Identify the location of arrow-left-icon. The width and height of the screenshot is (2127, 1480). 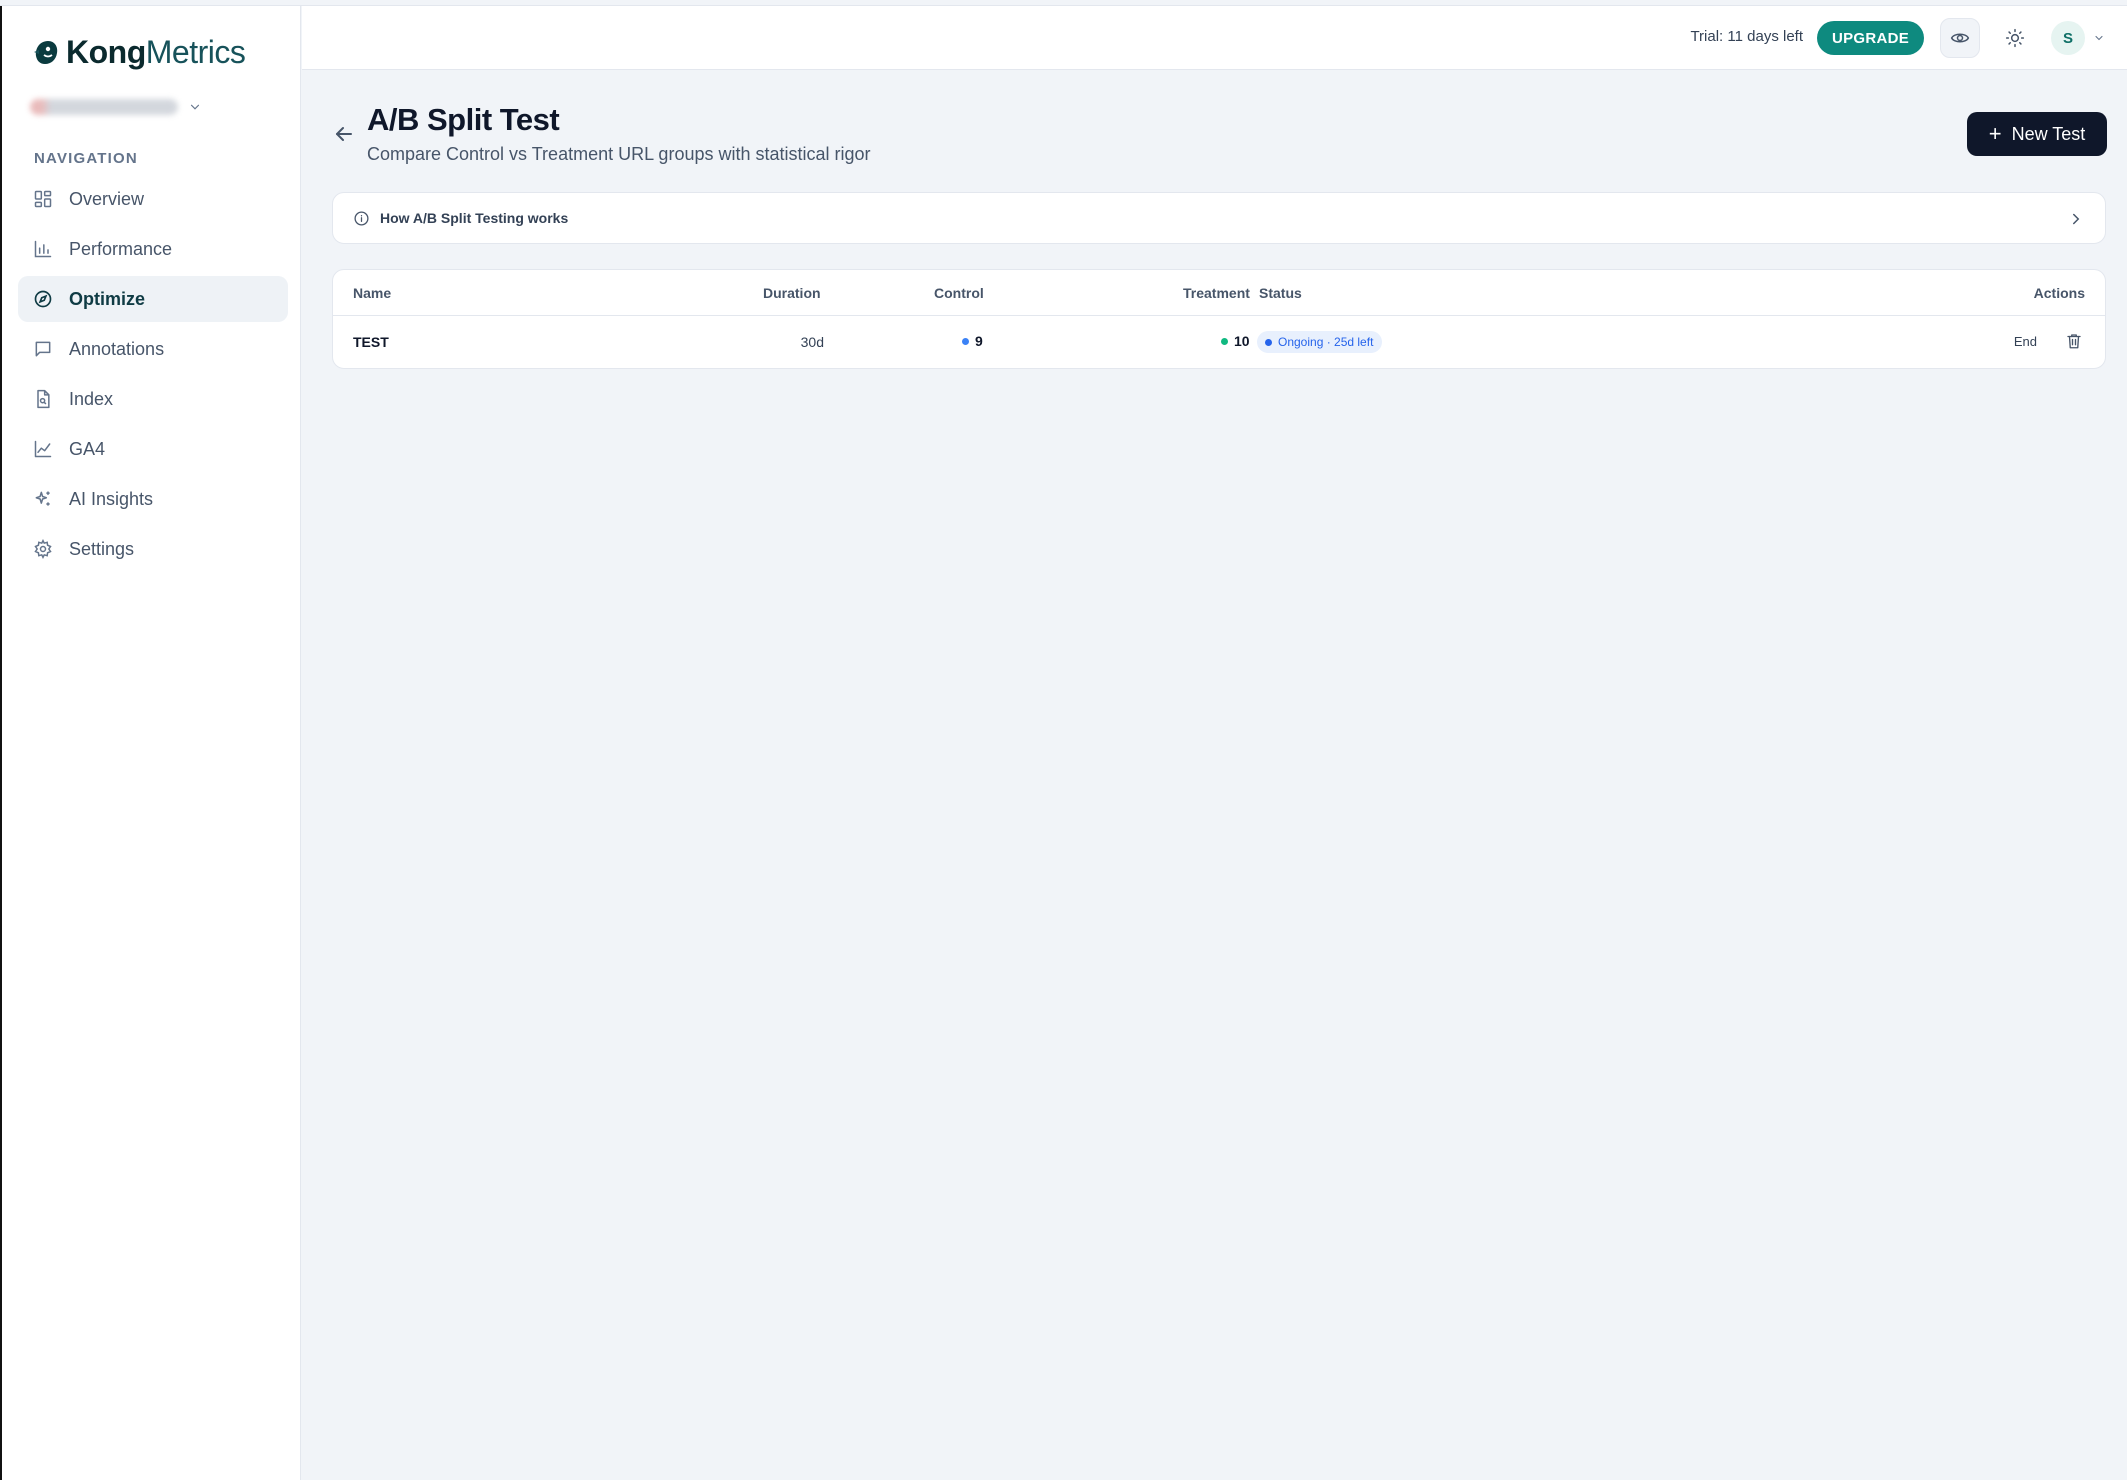
(344, 134).